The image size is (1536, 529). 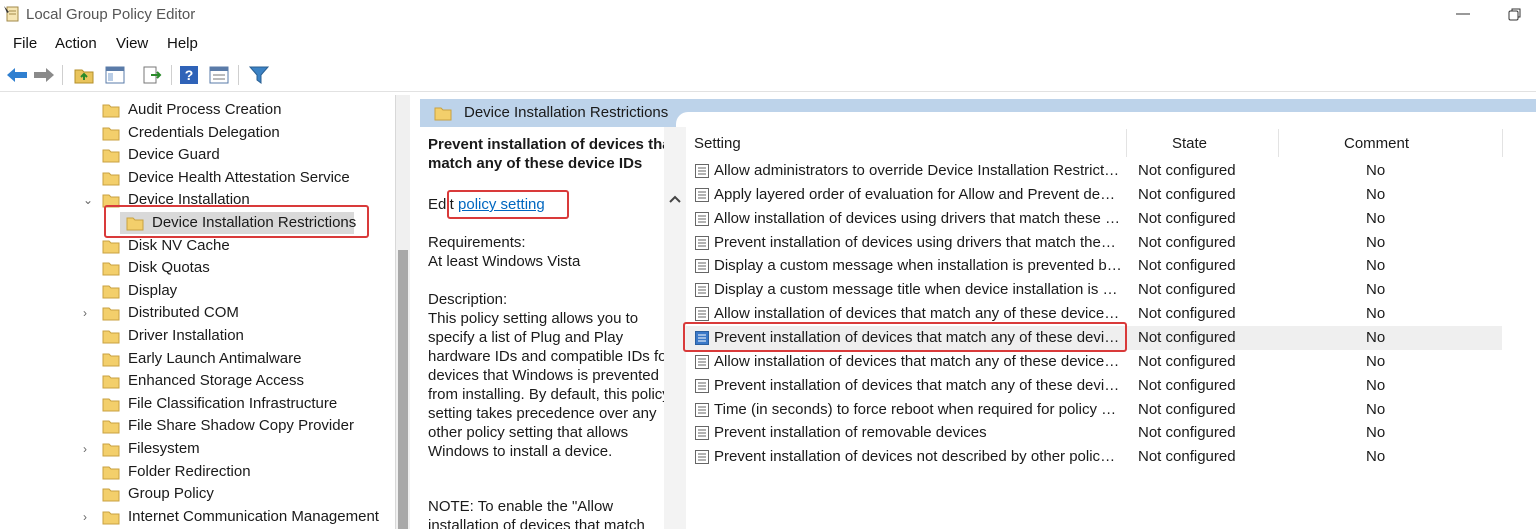 I want to click on tree-item: Device Health Attestation Service, so click(x=197, y=178).